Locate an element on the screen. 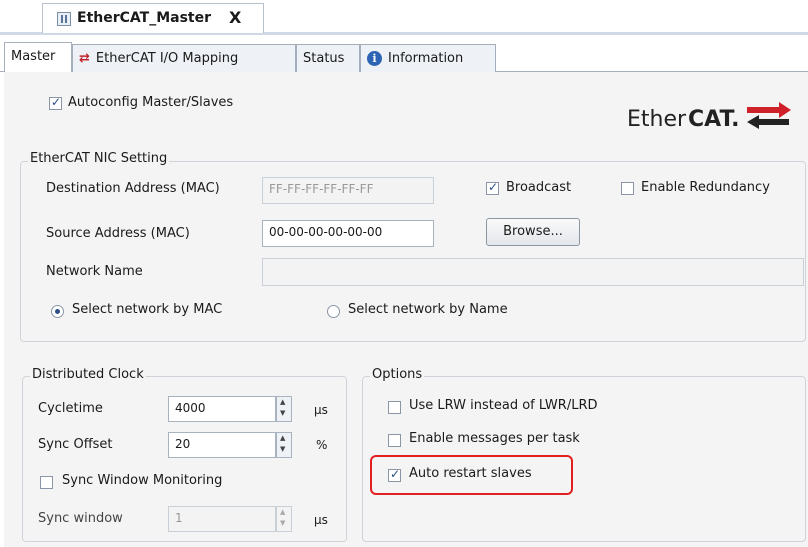 This screenshot has width=808, height=547. tab-label: Information is located at coordinates (426, 58).